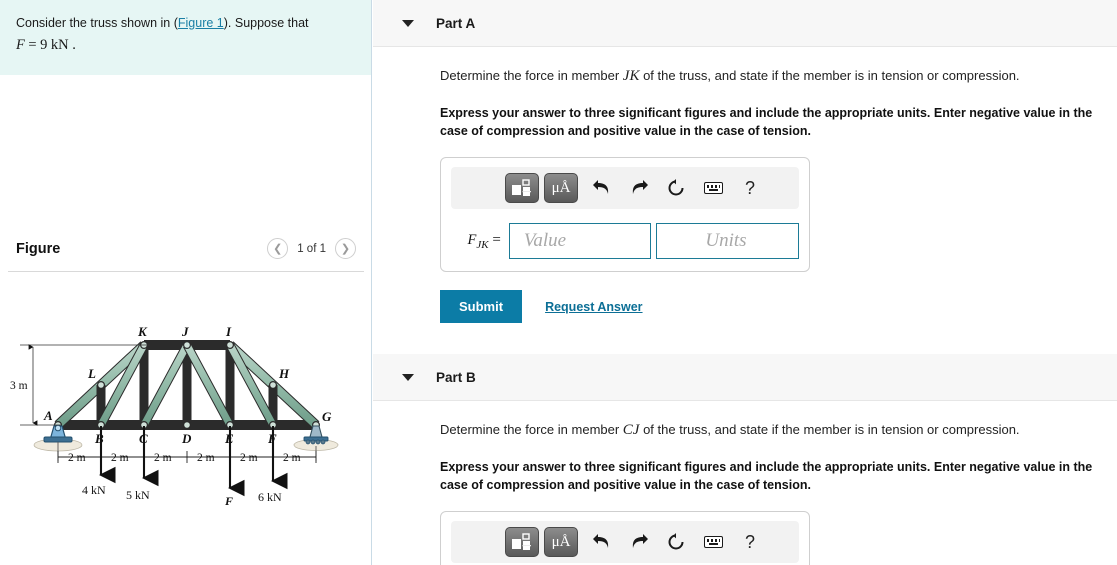 The image size is (1117, 565). What do you see at coordinates (97, 23) in the screenshot?
I see `problem-text-before: Consider the truss shown in (` at bounding box center [97, 23].